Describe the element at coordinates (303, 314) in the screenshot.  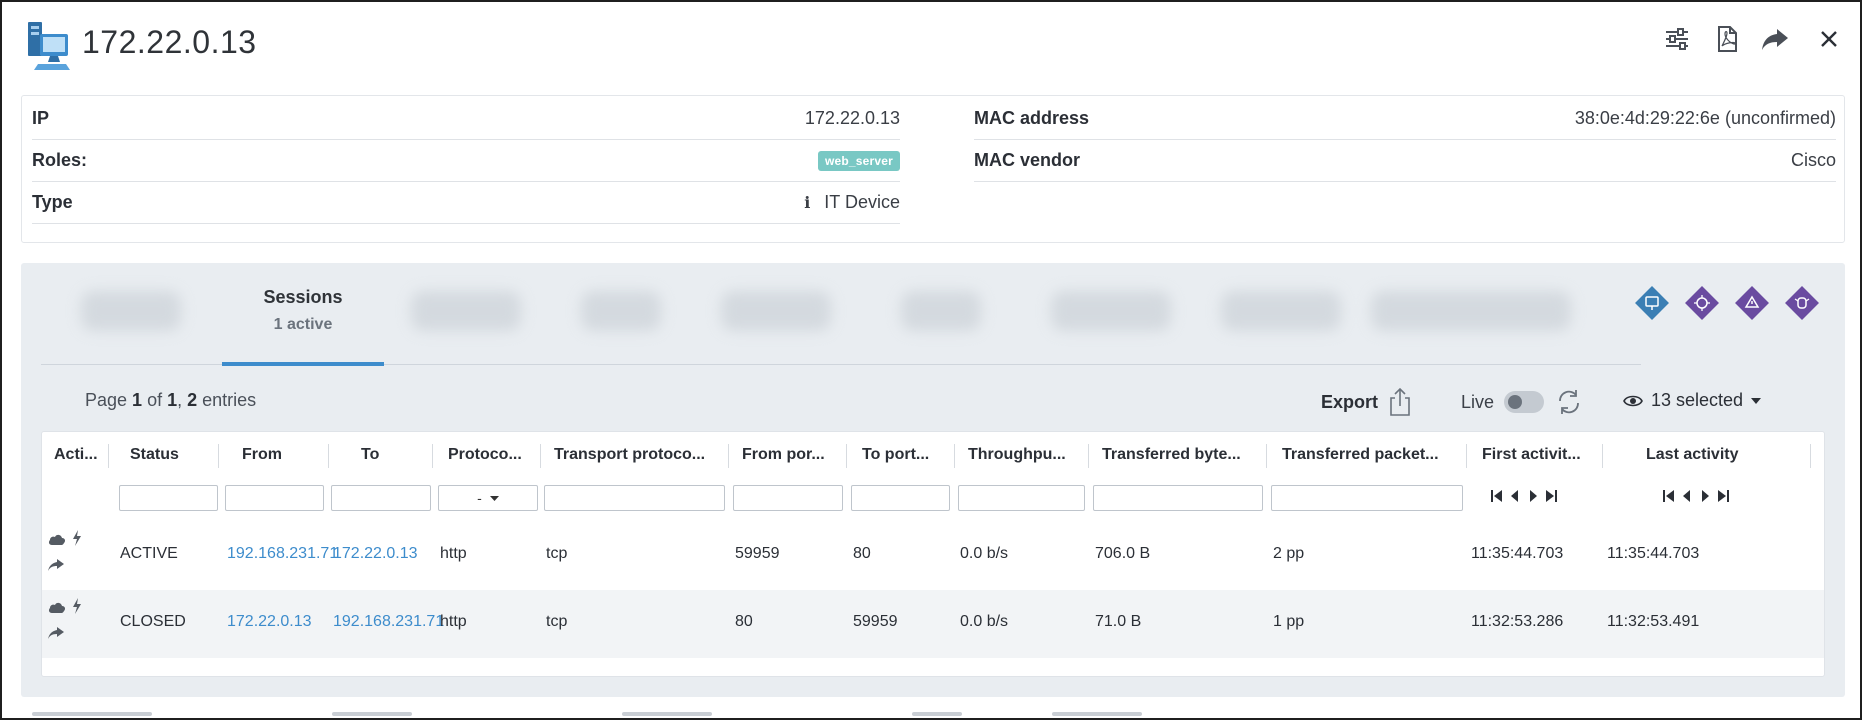
I see `tab-sessions: Sessions 1 active` at that location.